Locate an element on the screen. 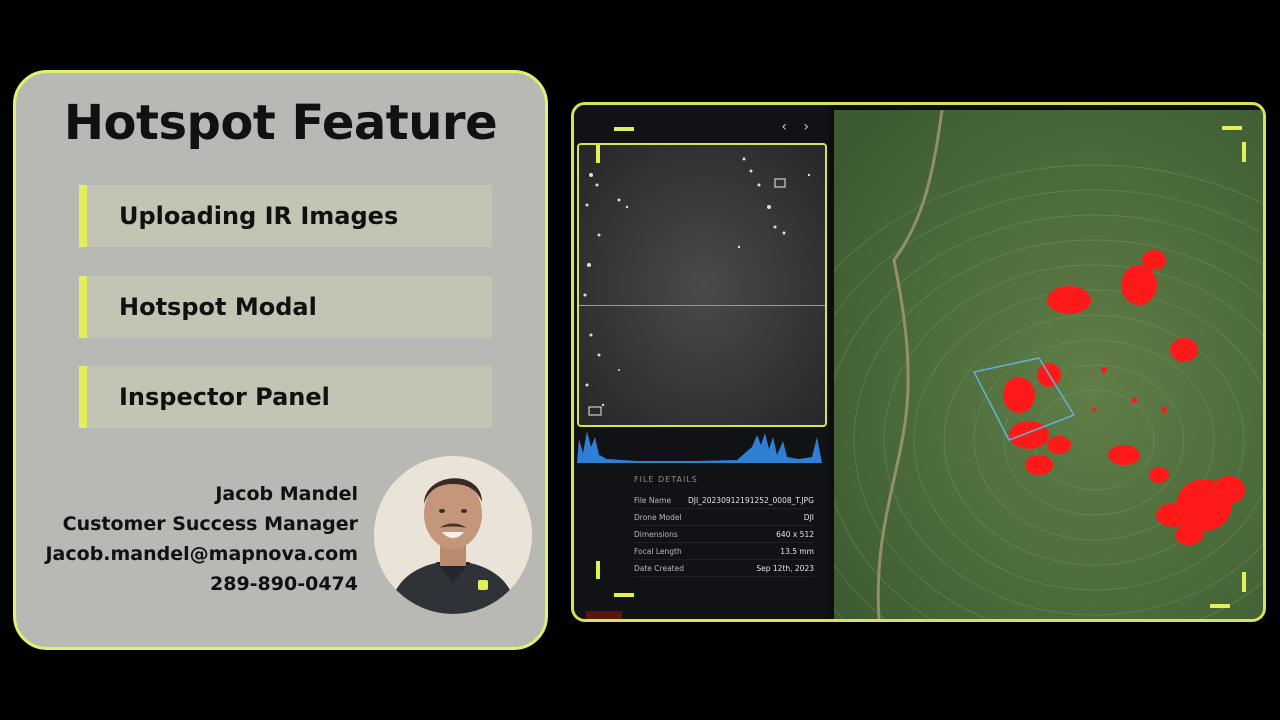 The width and height of the screenshot is (1280, 720). detail-label: File Name is located at coordinates (653, 500).